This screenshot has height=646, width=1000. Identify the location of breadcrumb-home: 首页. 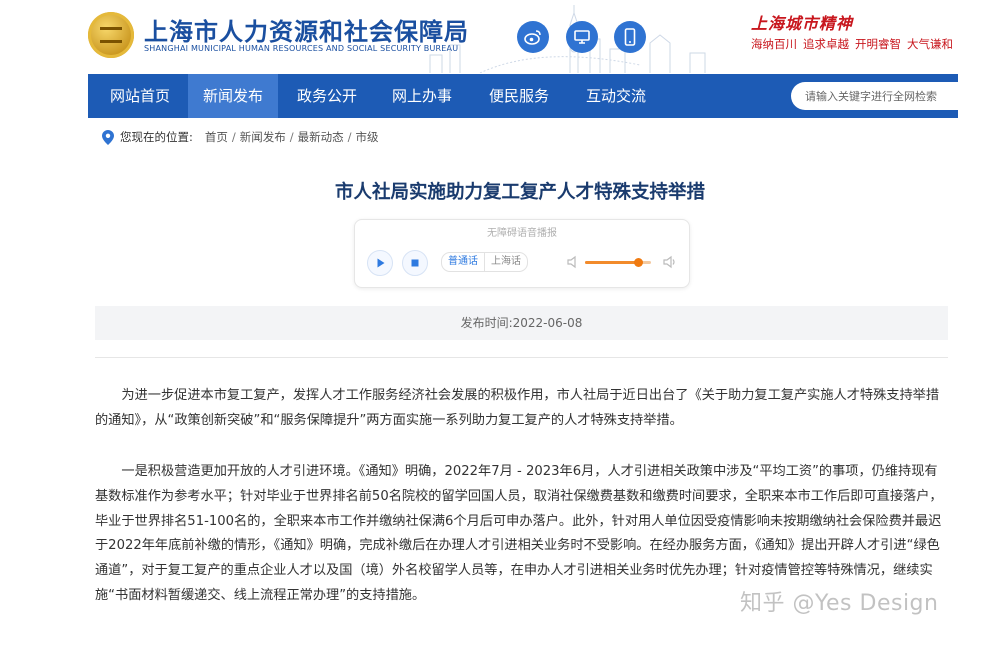
(216, 137).